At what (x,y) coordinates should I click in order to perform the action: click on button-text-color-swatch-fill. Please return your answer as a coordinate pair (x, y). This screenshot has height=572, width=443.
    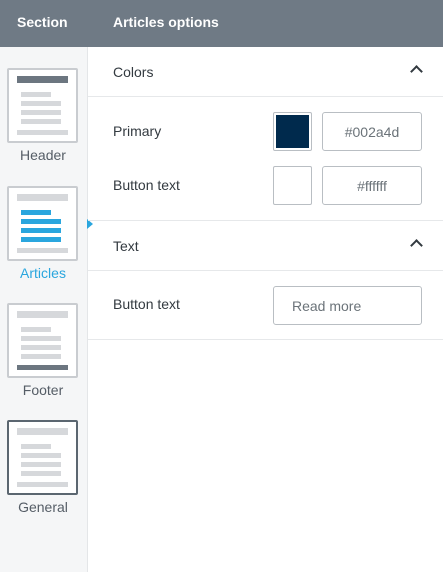
    Looking at the image, I should click on (292, 185).